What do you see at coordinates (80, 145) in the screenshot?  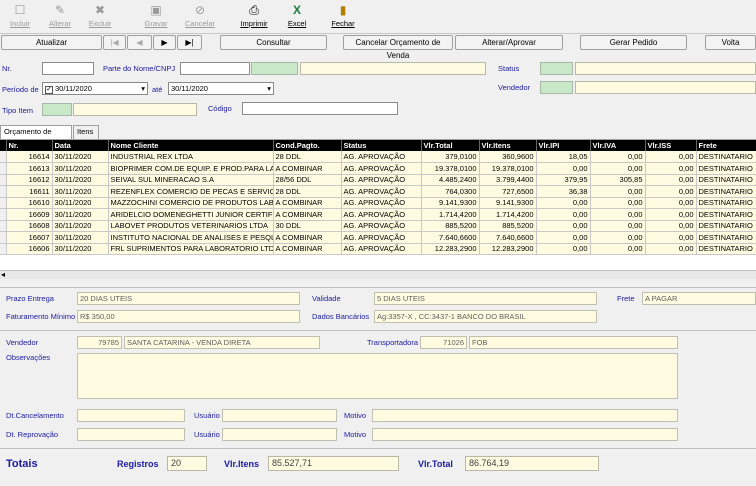 I see `column-header: Data` at bounding box center [80, 145].